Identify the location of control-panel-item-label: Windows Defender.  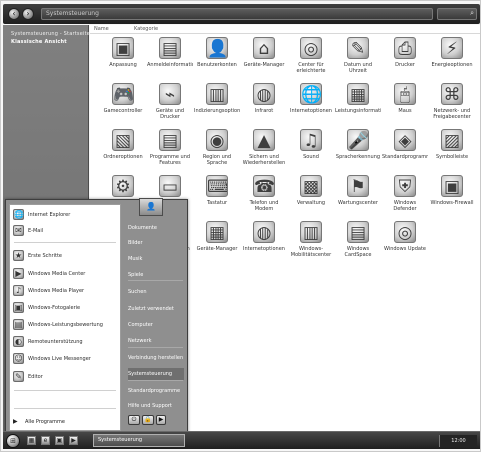
(405, 206).